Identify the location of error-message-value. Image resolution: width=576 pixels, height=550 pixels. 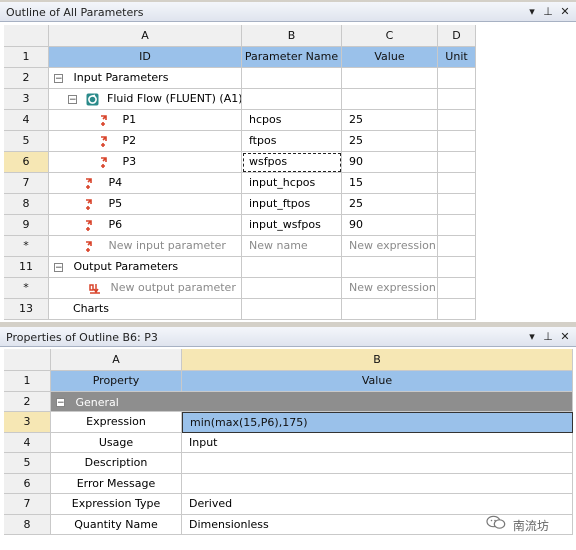
(377, 484).